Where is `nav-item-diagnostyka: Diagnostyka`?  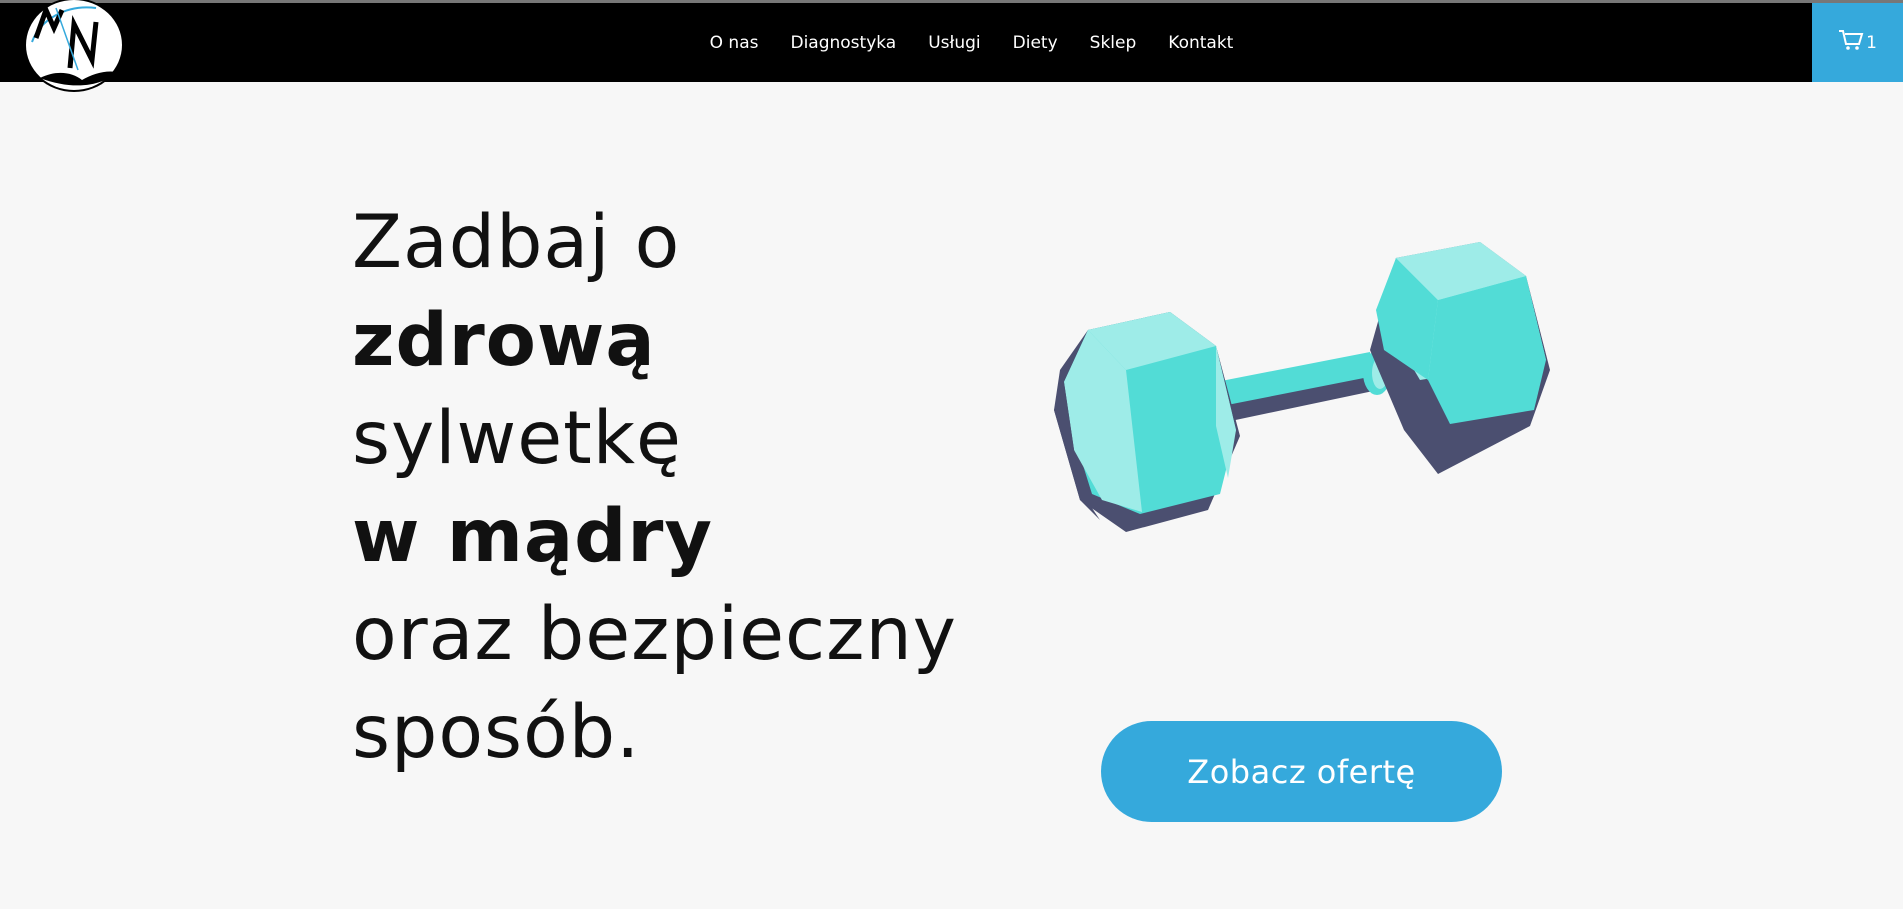 nav-item-diagnostyka: Diagnostyka is located at coordinates (843, 43).